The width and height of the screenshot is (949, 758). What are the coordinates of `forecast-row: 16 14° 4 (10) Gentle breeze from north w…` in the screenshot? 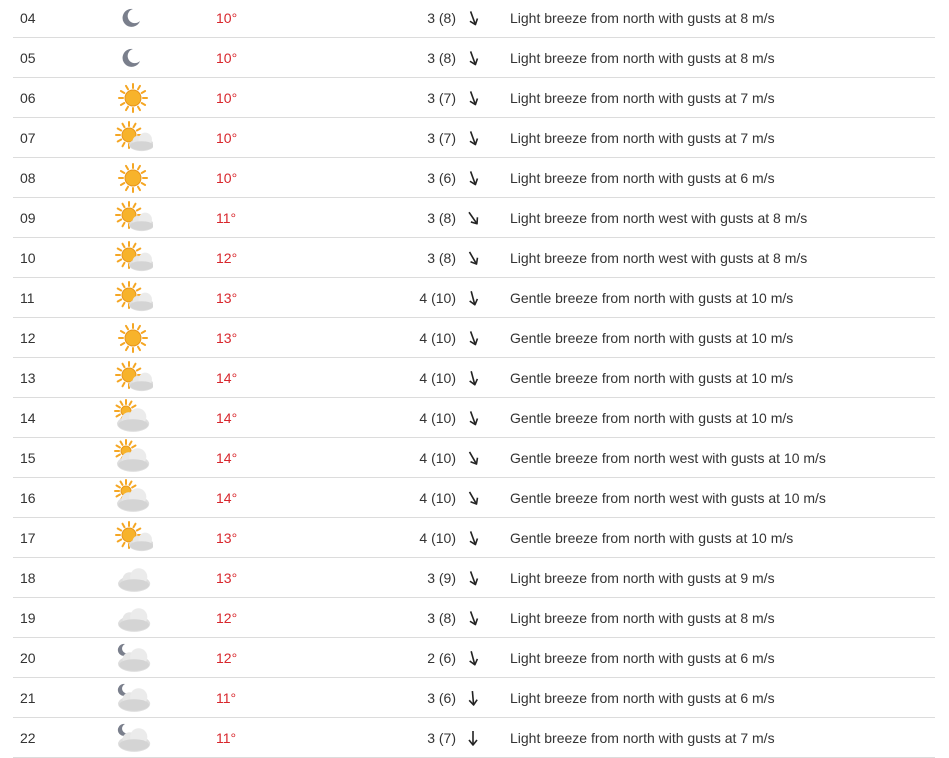 It's located at (474, 498).